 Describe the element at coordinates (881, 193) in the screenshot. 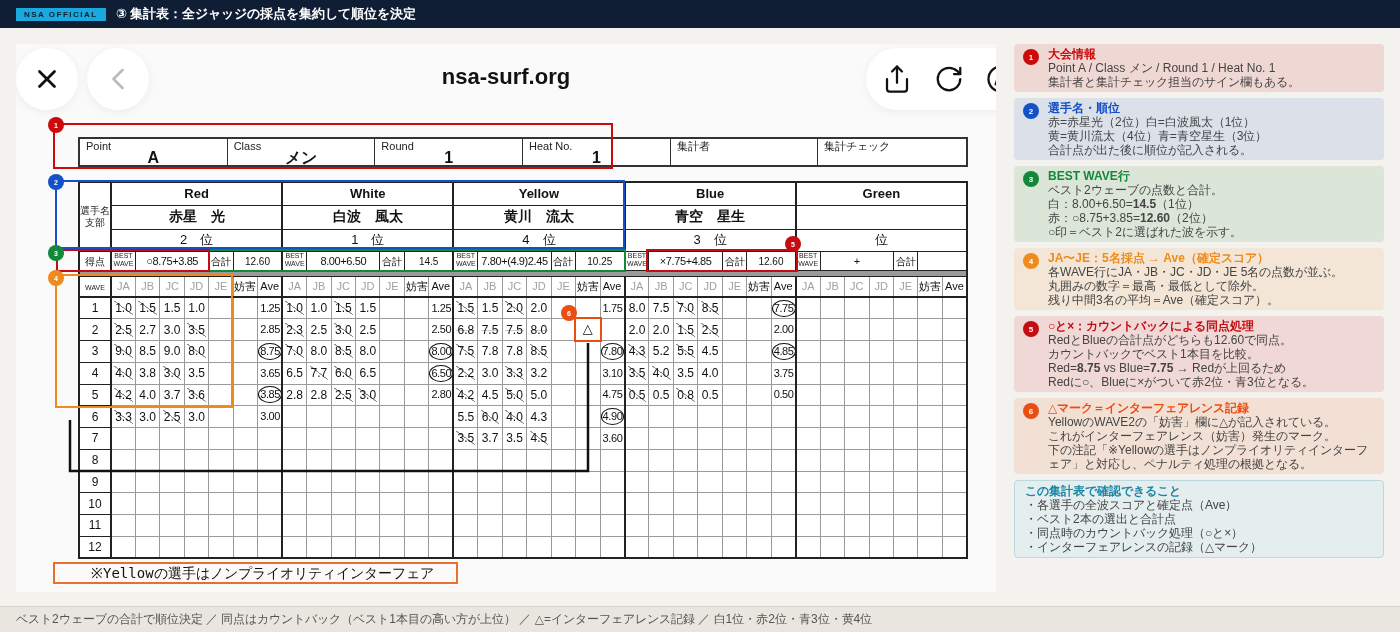

I see `team-color-label: Green` at that location.